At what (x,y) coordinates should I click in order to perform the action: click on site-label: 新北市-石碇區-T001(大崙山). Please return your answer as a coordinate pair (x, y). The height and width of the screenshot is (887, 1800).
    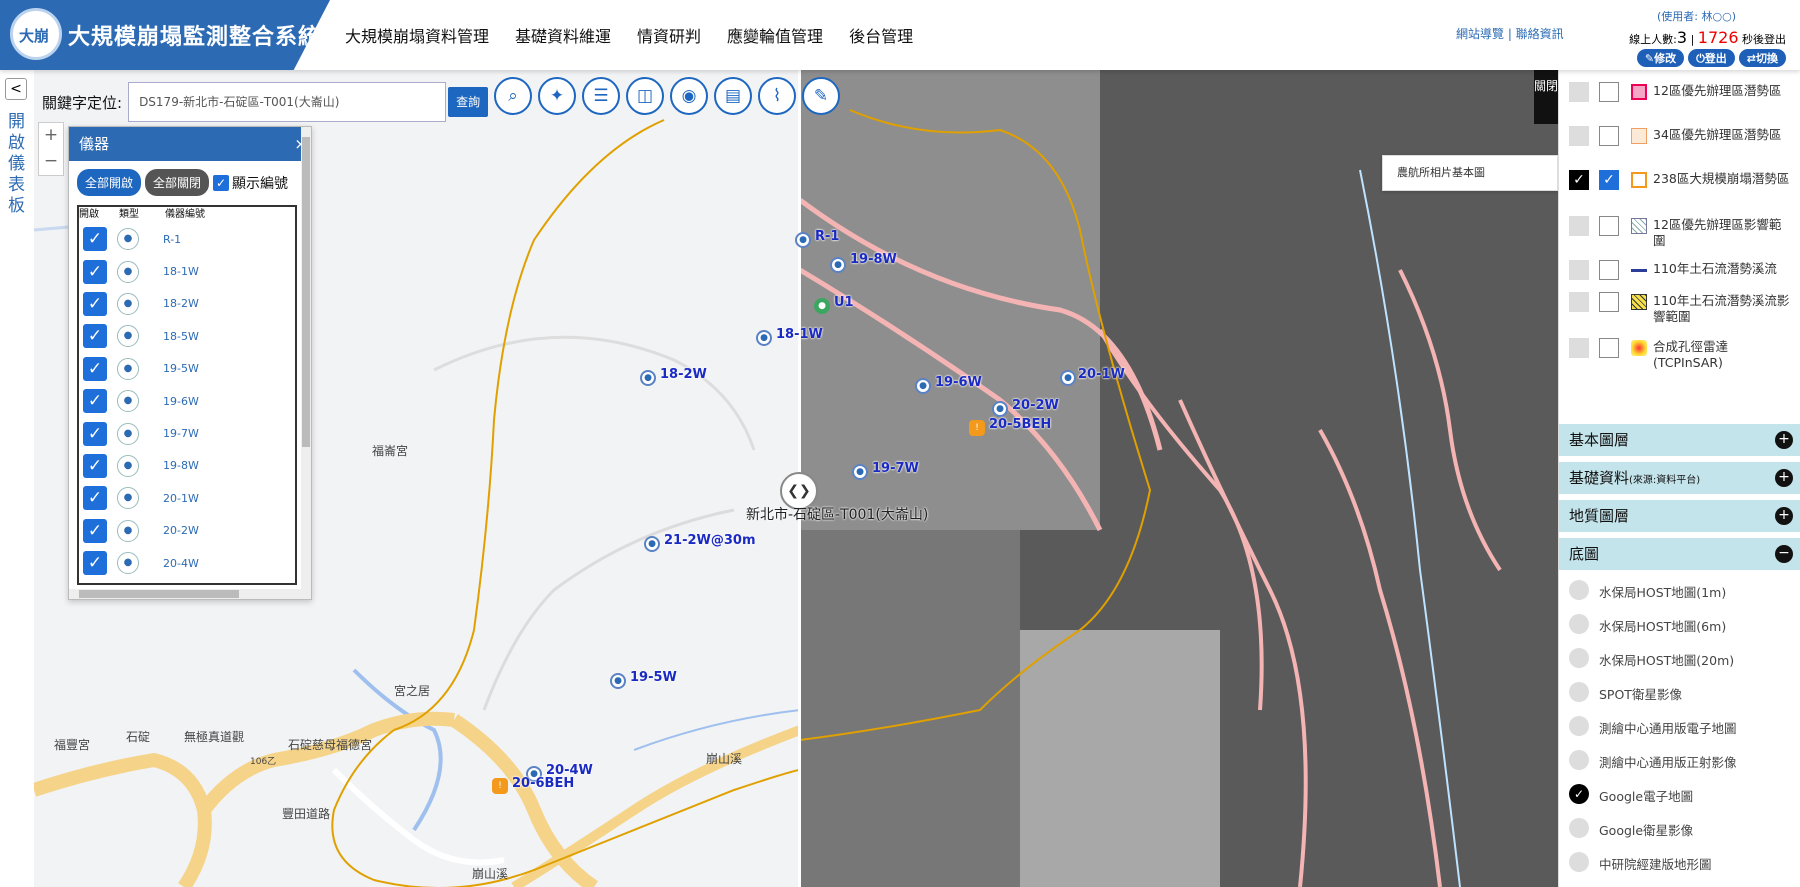
    Looking at the image, I should click on (837, 514).